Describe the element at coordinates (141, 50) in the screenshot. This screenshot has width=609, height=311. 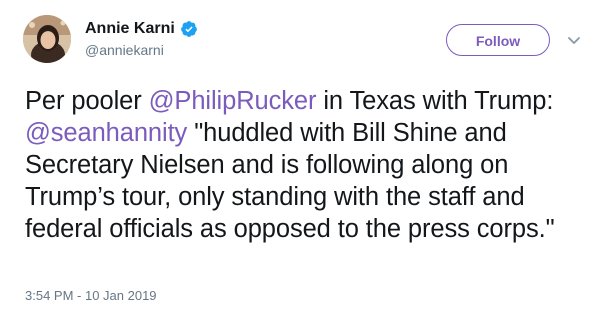
I see `user-handle: @anniekarni` at that location.